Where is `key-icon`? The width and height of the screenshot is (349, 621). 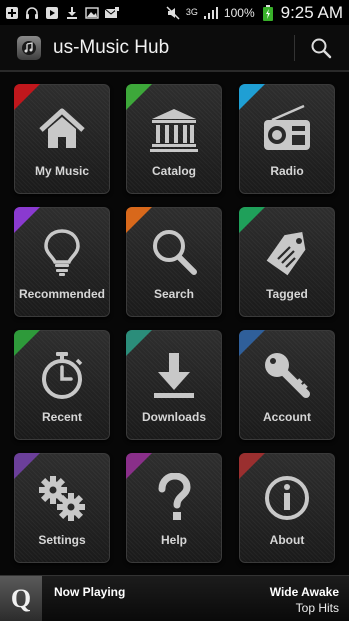 key-icon is located at coordinates (287, 375).